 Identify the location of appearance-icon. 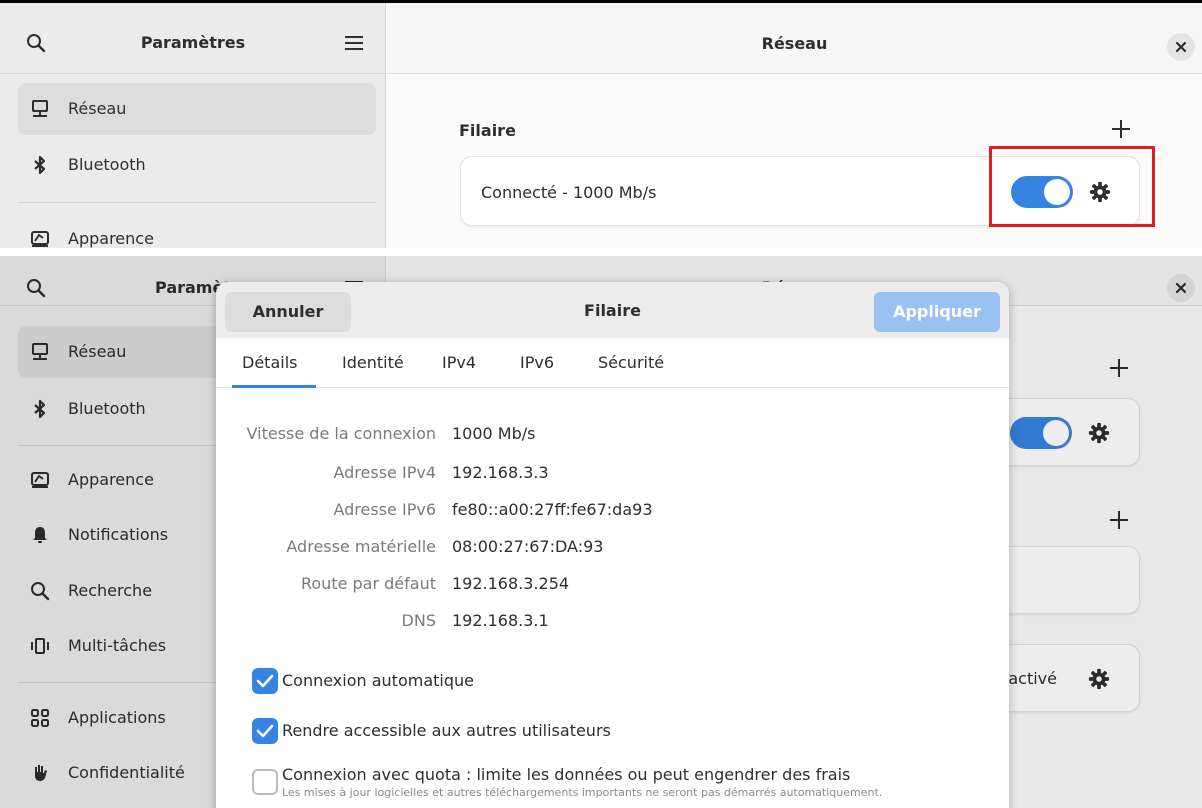
(40, 239).